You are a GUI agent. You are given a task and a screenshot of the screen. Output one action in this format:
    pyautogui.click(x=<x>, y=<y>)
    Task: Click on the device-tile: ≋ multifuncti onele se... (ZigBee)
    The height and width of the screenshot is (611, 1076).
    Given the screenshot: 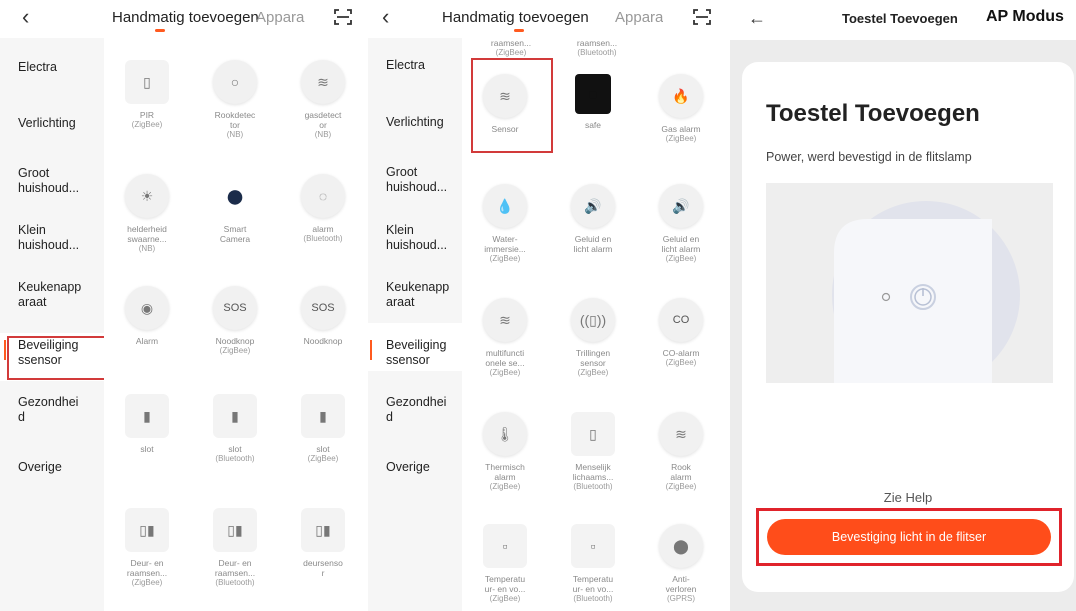 What is the action you would take?
    pyautogui.click(x=505, y=338)
    